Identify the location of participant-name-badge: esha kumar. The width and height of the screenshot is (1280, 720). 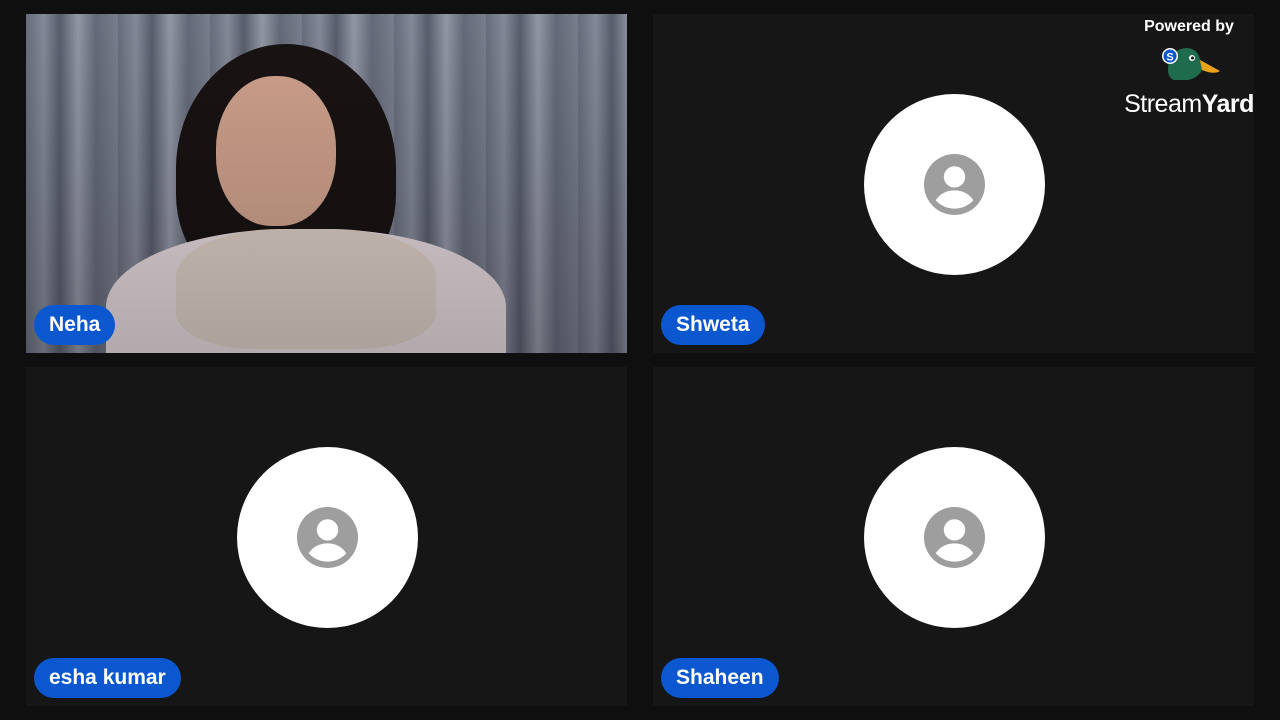
(107, 678).